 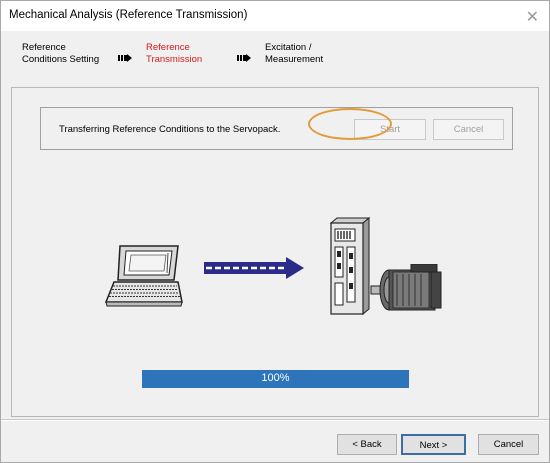 I want to click on step-reference-conditions-setting: Reference Conditions Setting, so click(x=60, y=54).